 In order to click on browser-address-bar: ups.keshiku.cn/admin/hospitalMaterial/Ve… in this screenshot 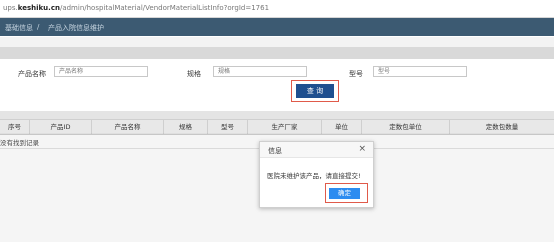, I will do `click(277, 9)`.